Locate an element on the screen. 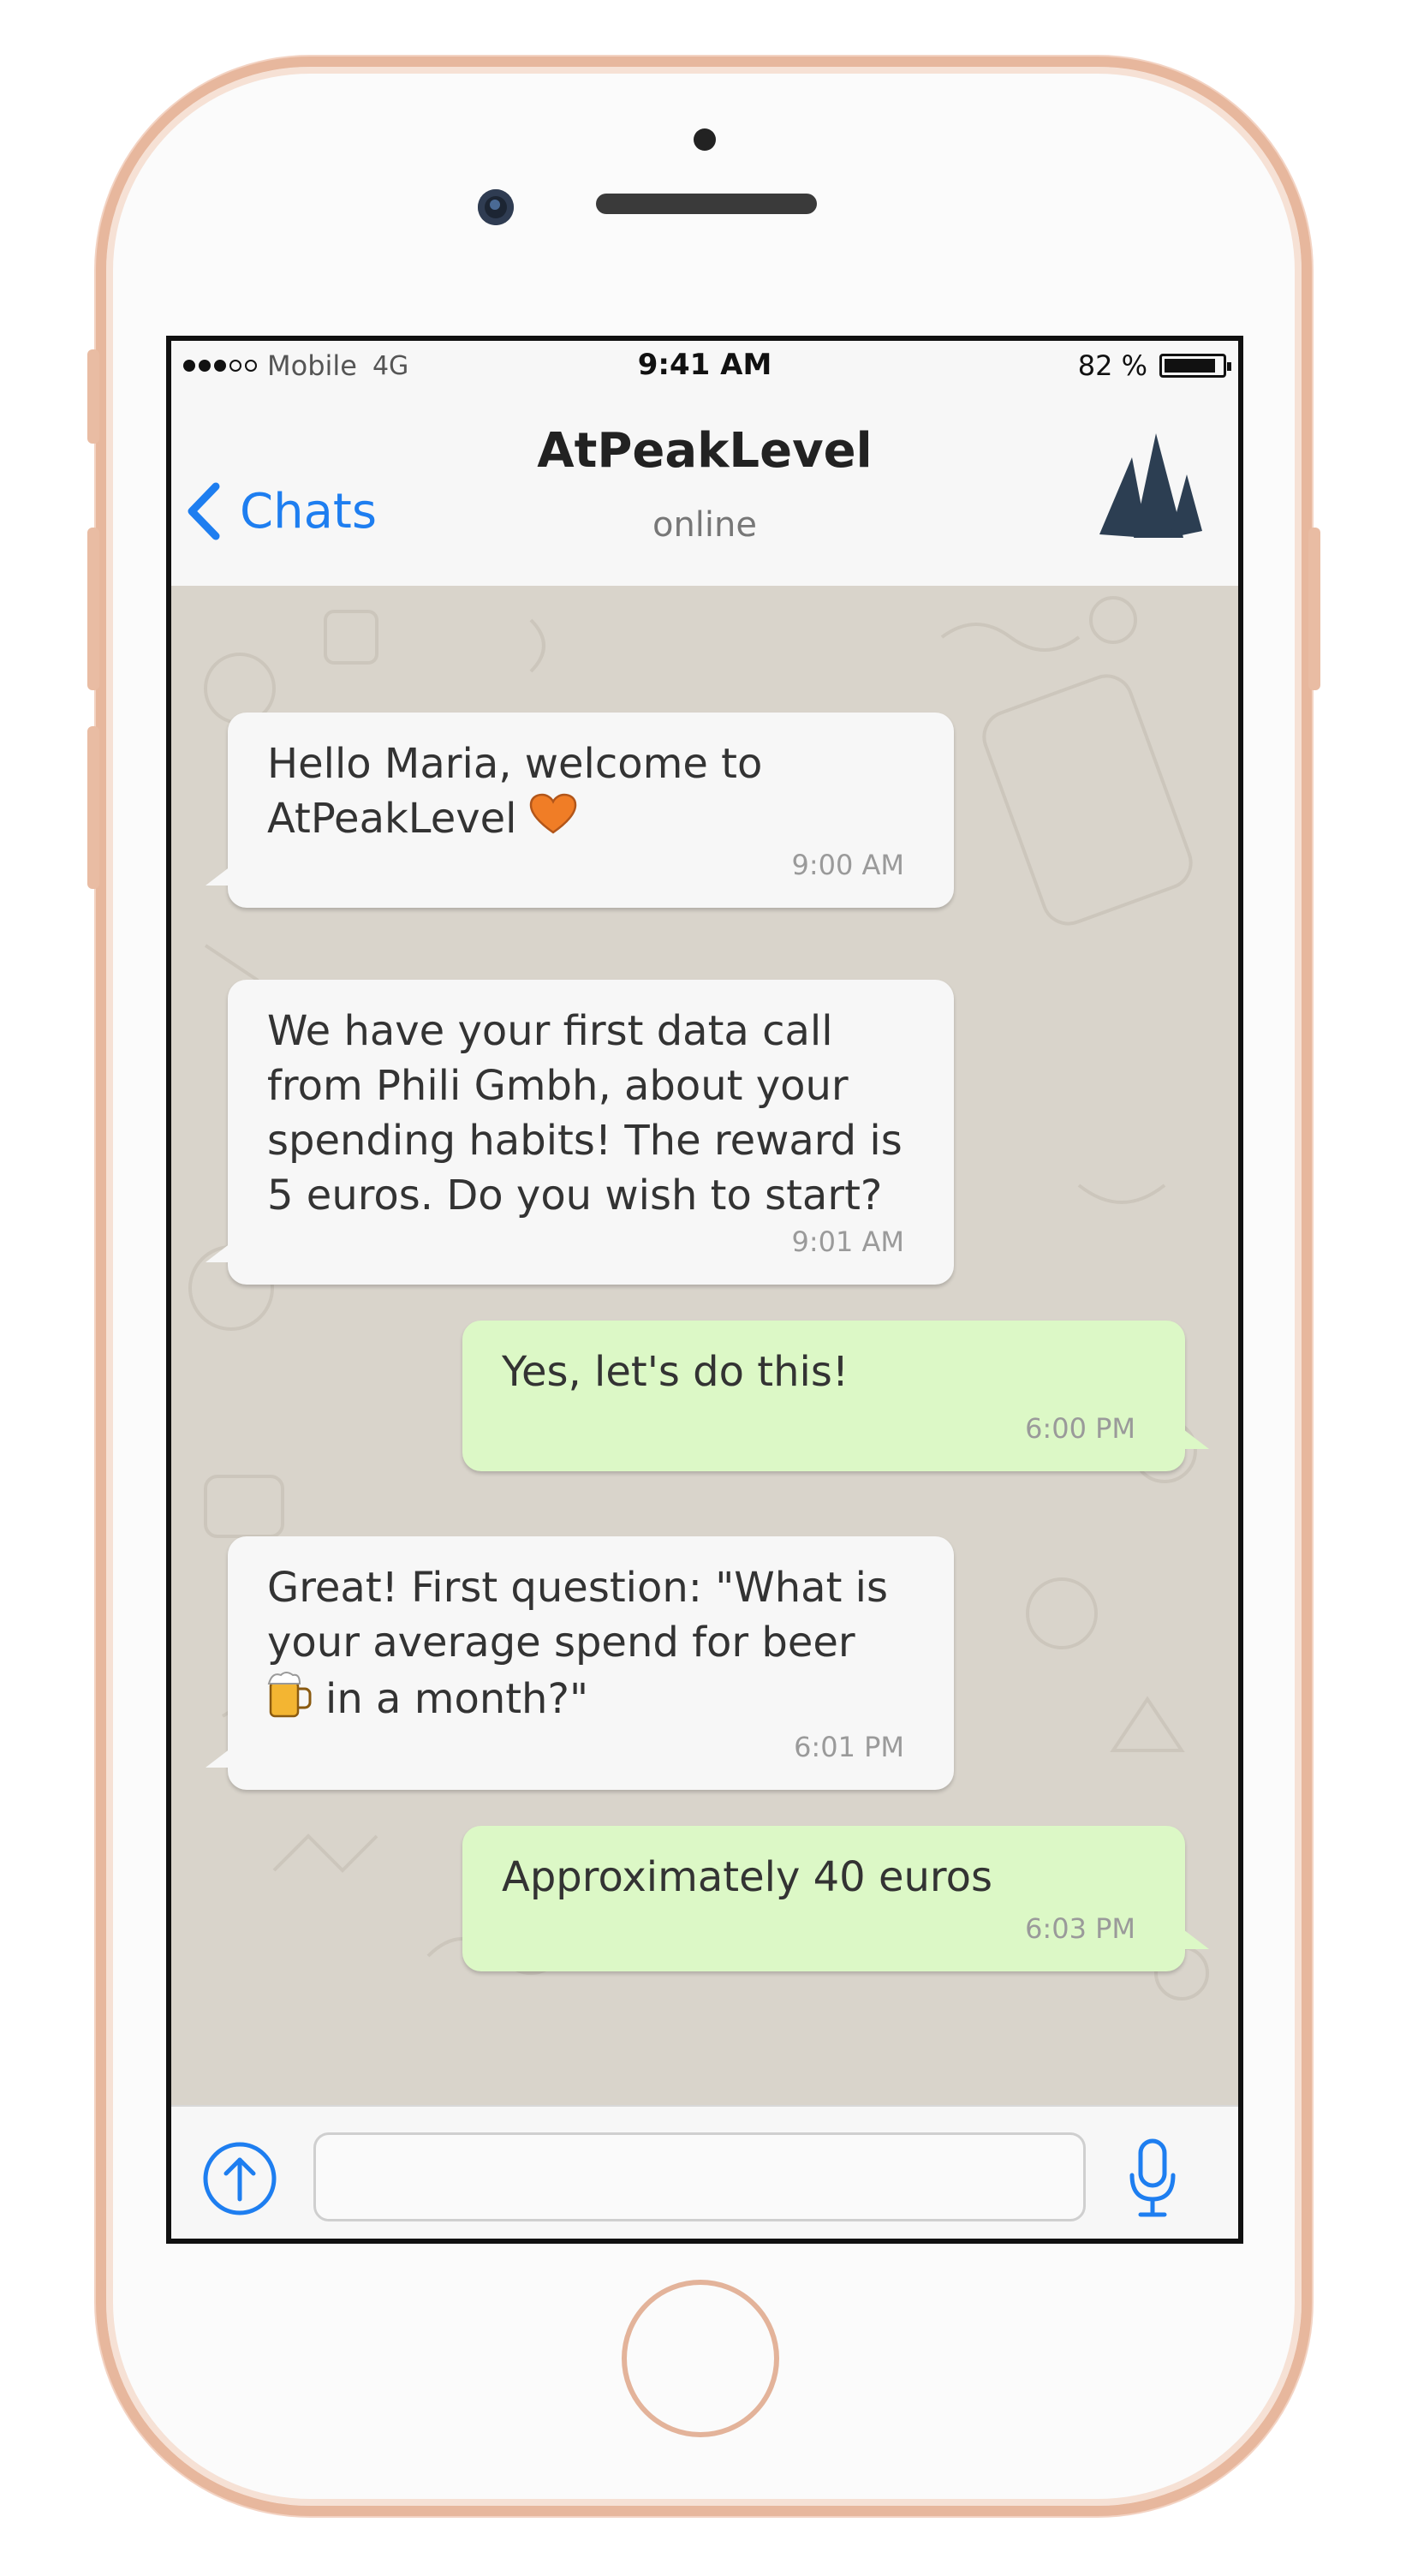  outgoing-message-bubble: Approximately 40 euros 6:03 PM is located at coordinates (835, 1899).